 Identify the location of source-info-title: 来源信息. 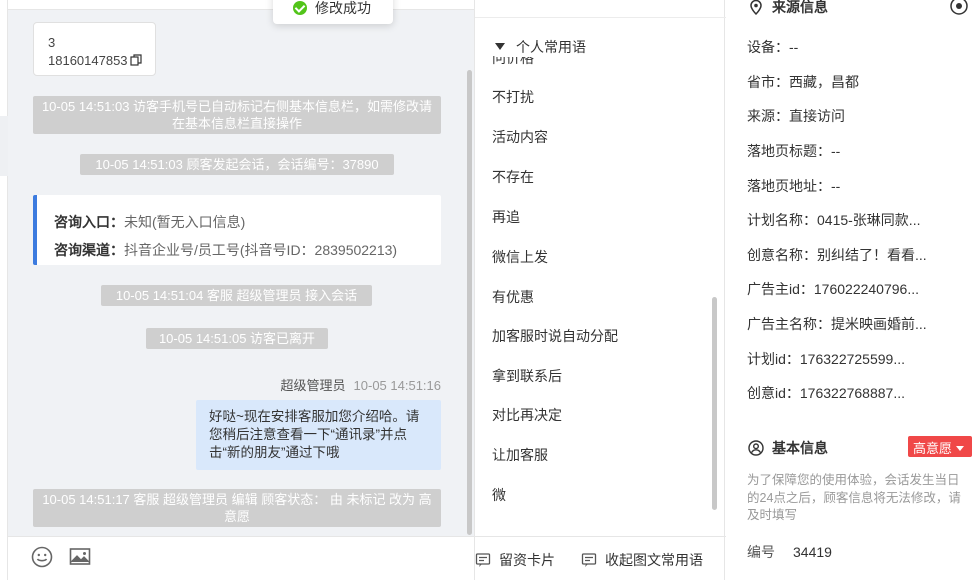
(788, 8).